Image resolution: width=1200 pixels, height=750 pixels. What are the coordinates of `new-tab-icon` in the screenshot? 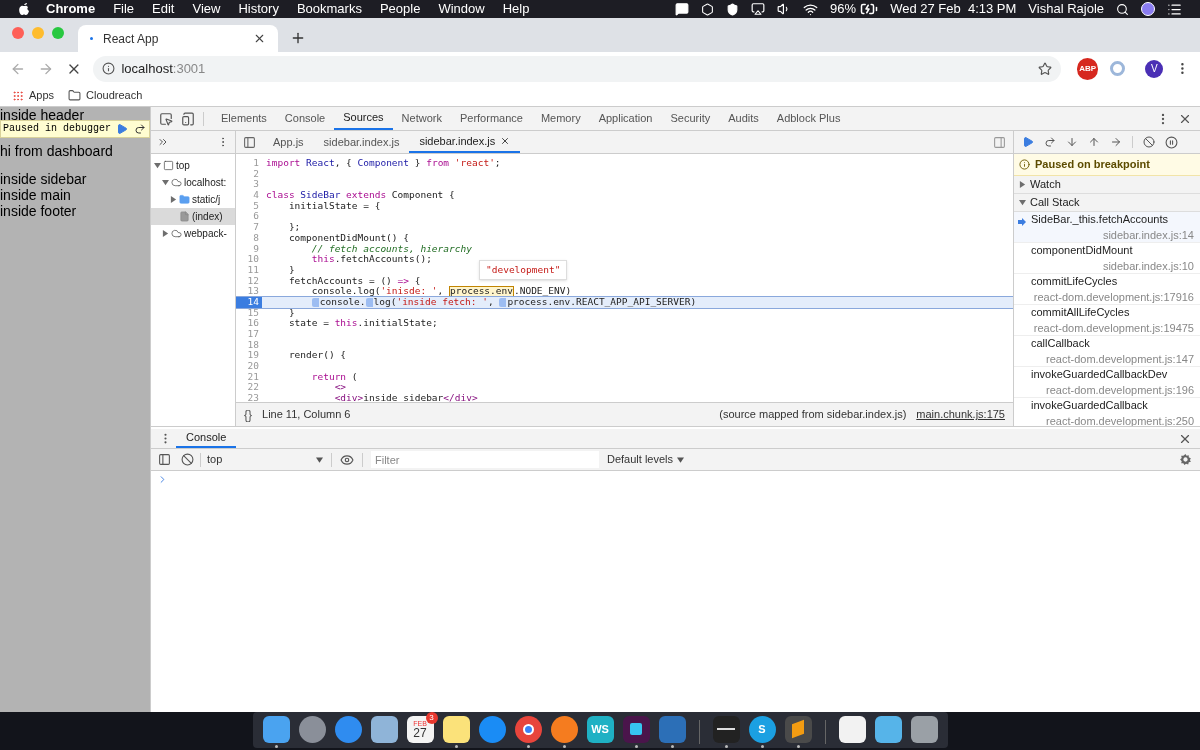 It's located at (298, 38).